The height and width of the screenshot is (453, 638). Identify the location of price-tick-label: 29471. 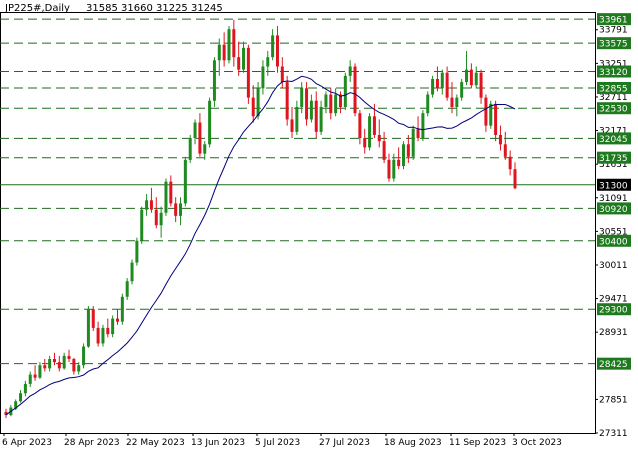
(613, 300).